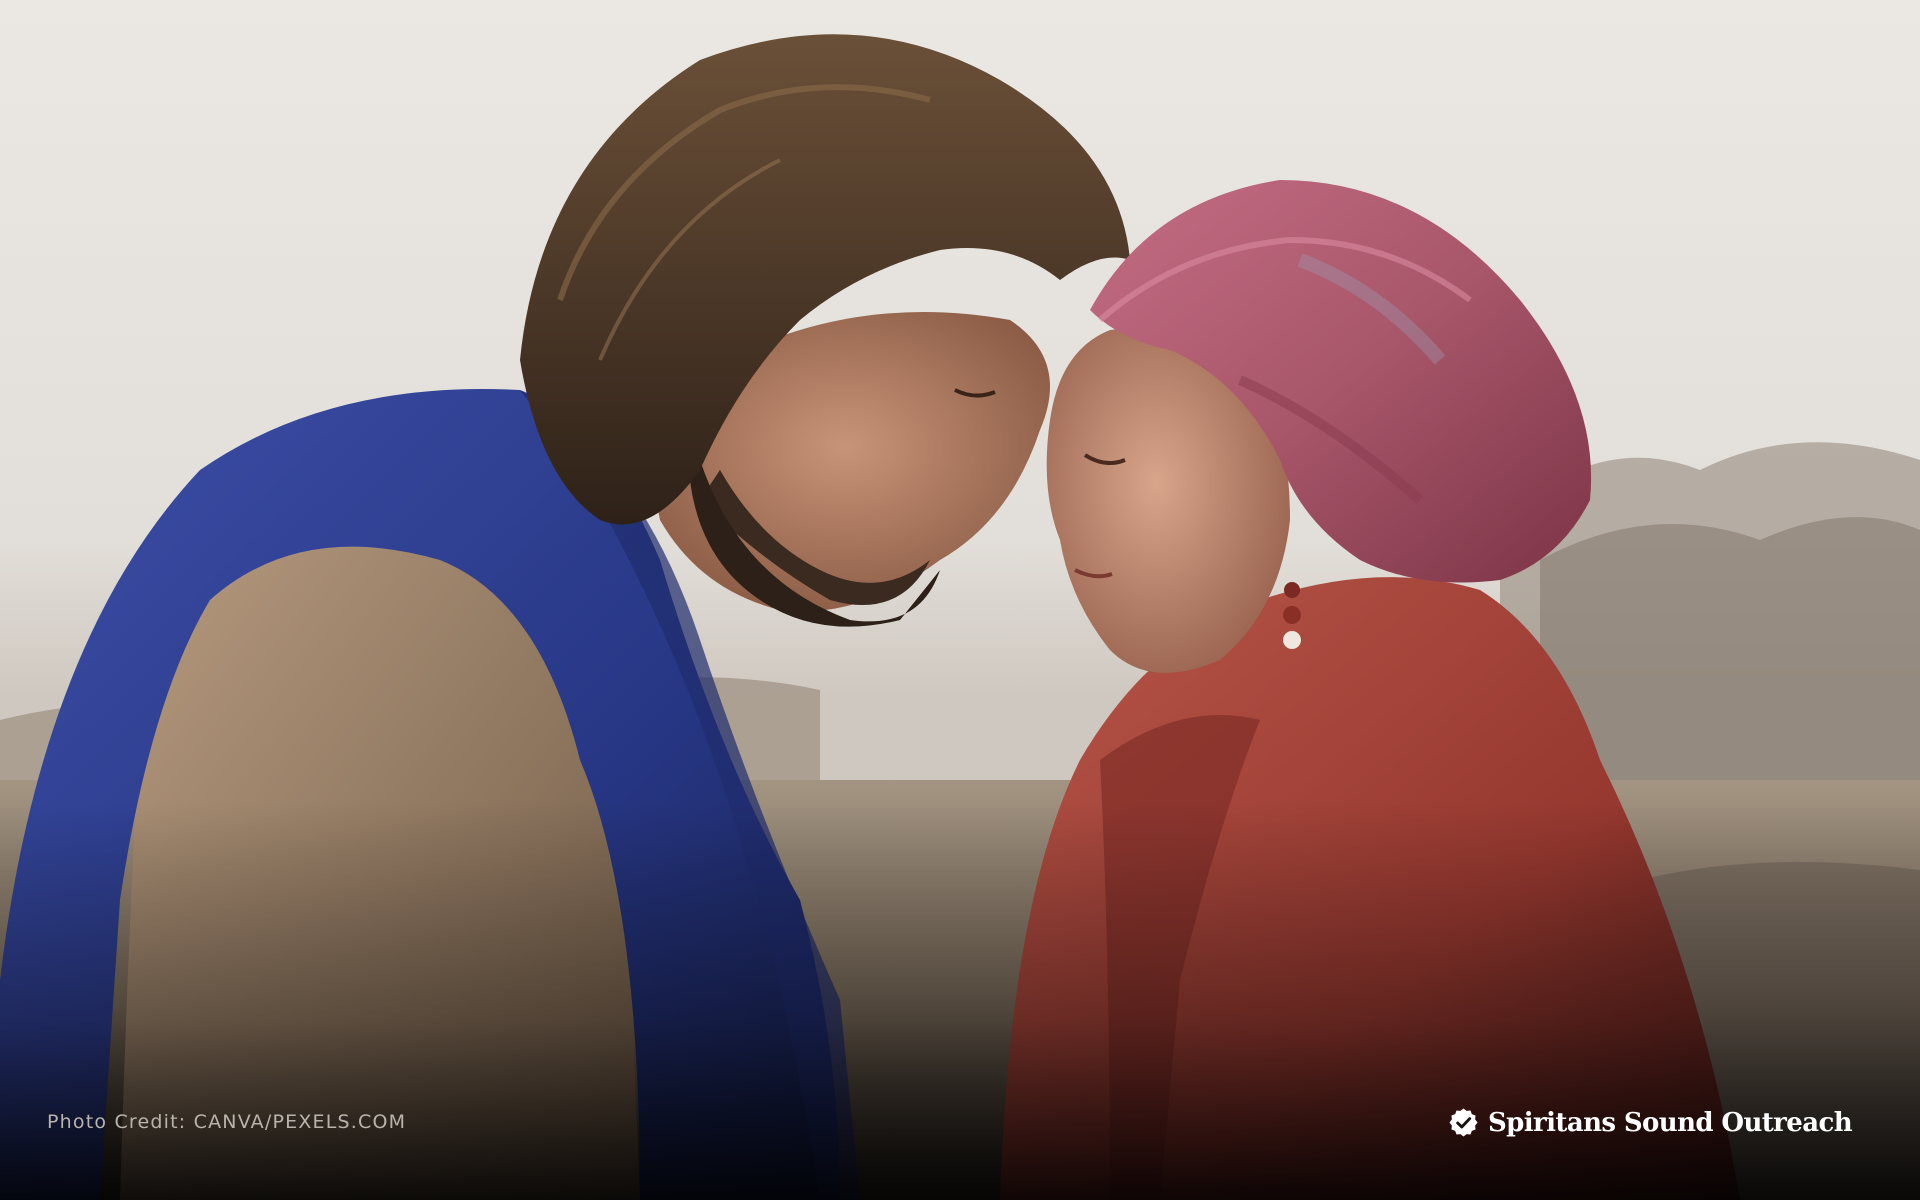 The width and height of the screenshot is (1920, 1200). Describe the element at coordinates (227, 1122) in the screenshot. I see `photo-credit: Photo Credit: CANVA/PEXELS.COM` at that location.